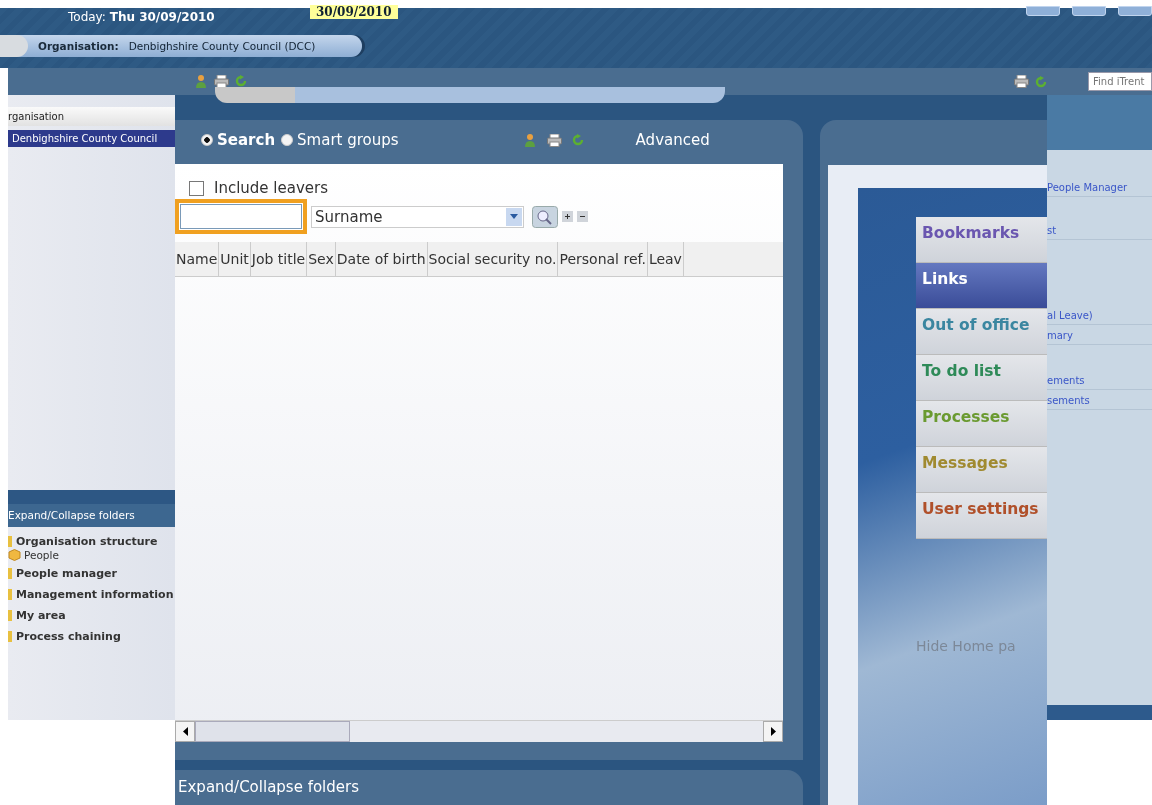 This screenshot has height=805, width=1152. Describe the element at coordinates (417, 216) in the screenshot. I see `field-dropdown: Surname` at that location.